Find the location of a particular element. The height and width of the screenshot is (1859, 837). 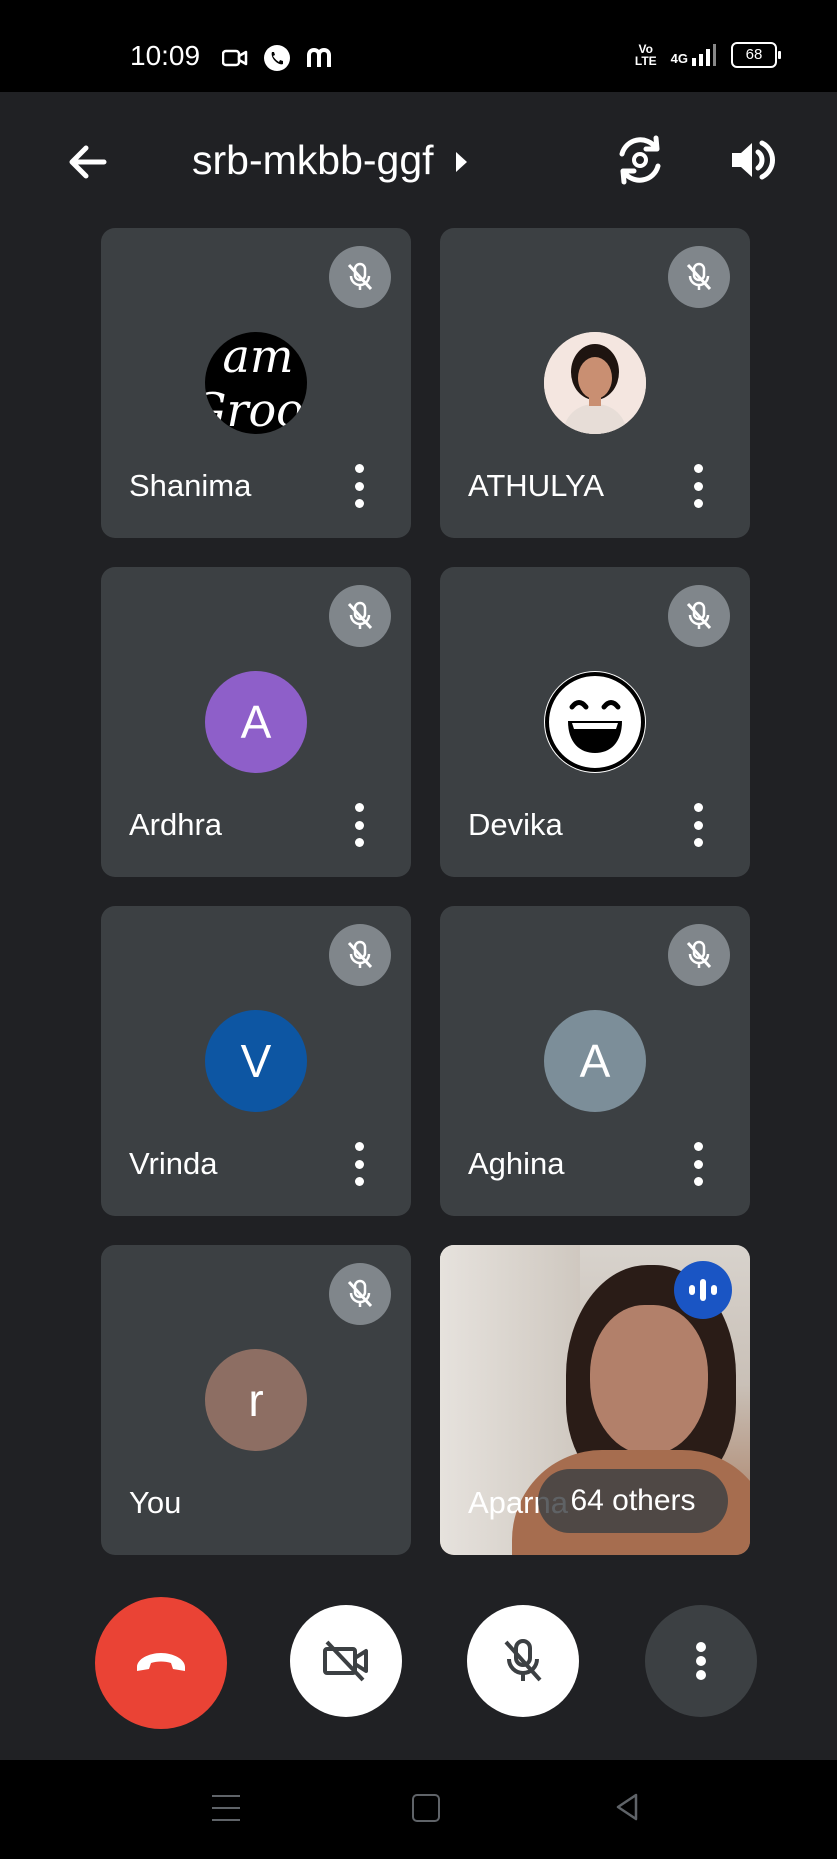

camera-flip-icon is located at coordinates (640, 160).